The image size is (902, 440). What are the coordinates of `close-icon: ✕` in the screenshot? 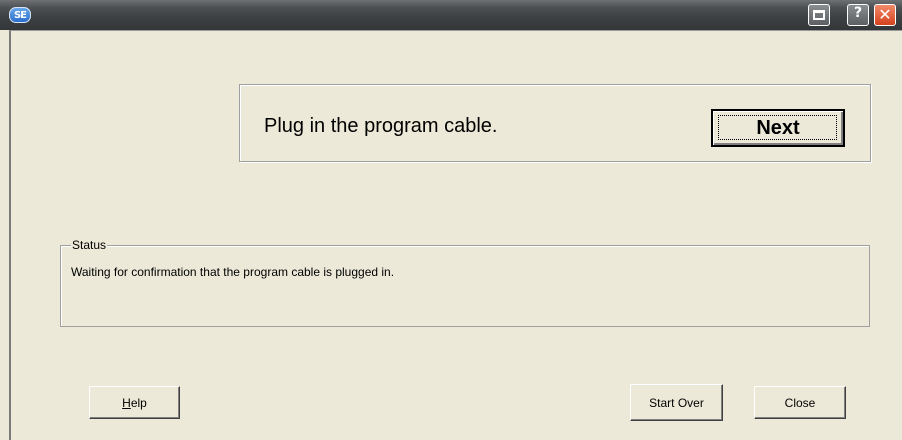 It's located at (885, 14).